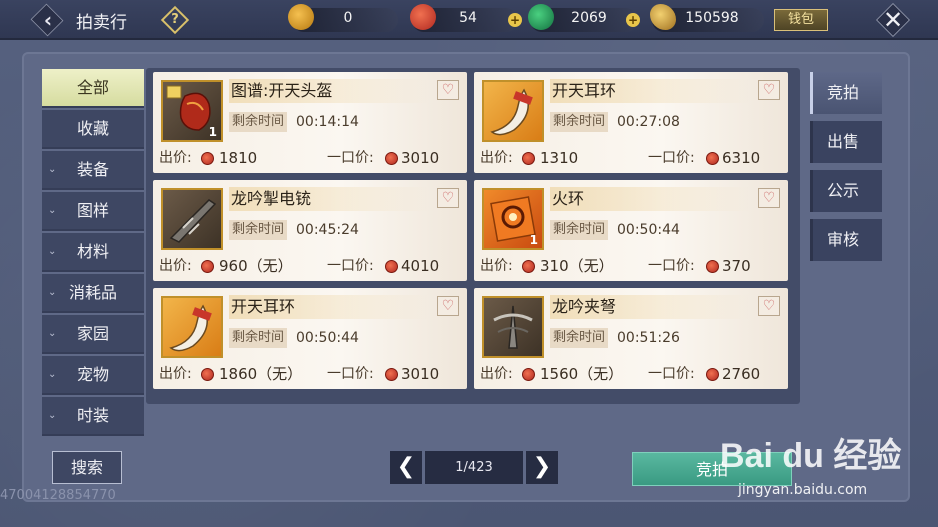 The height and width of the screenshot is (527, 938). Describe the element at coordinates (846, 142) in the screenshot. I see `tab-sell: 出售` at that location.